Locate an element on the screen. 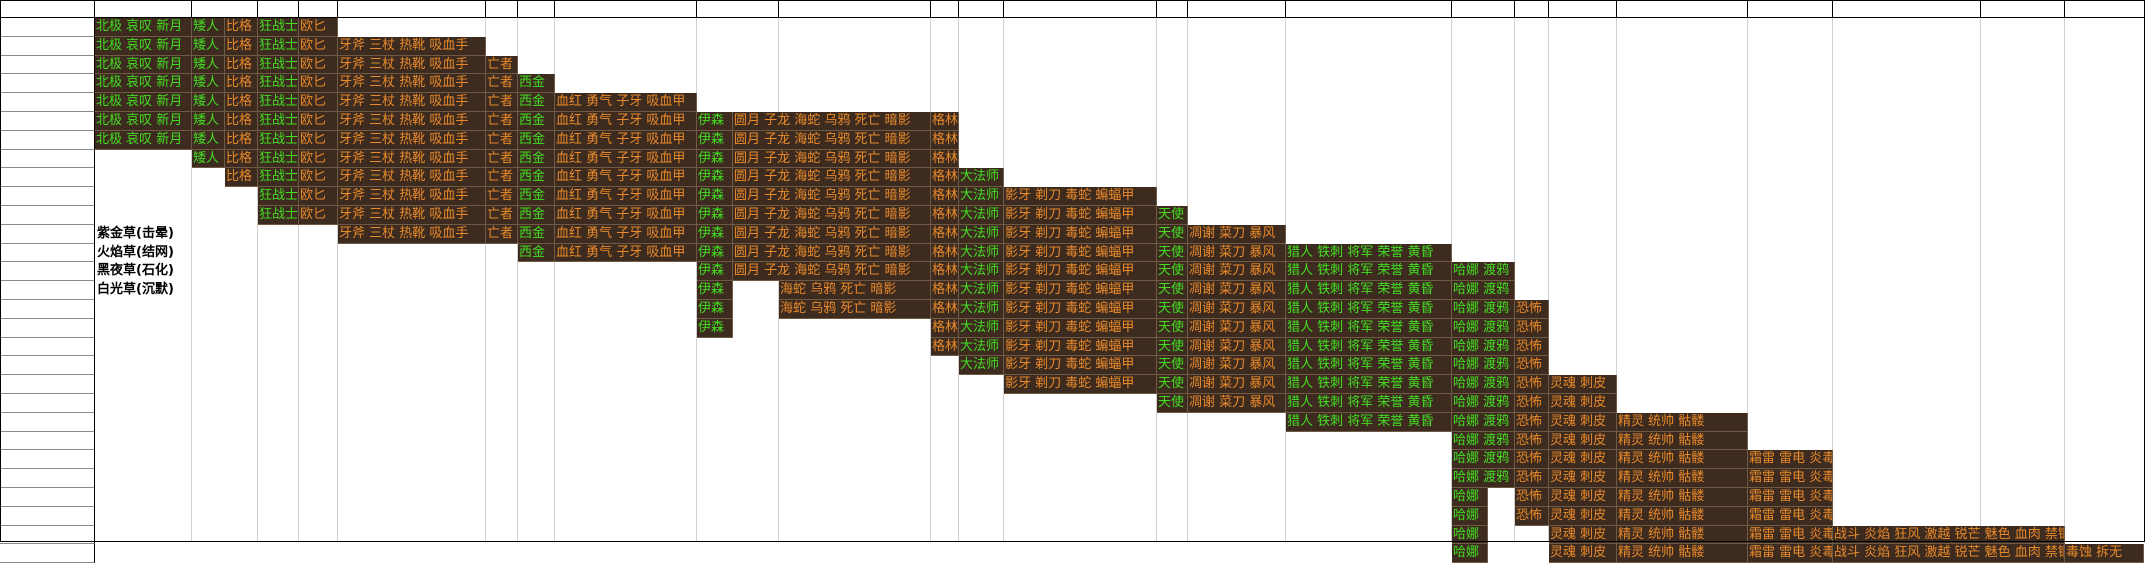  herb-legend-item: 紫金草(击晕) is located at coordinates (135, 233).